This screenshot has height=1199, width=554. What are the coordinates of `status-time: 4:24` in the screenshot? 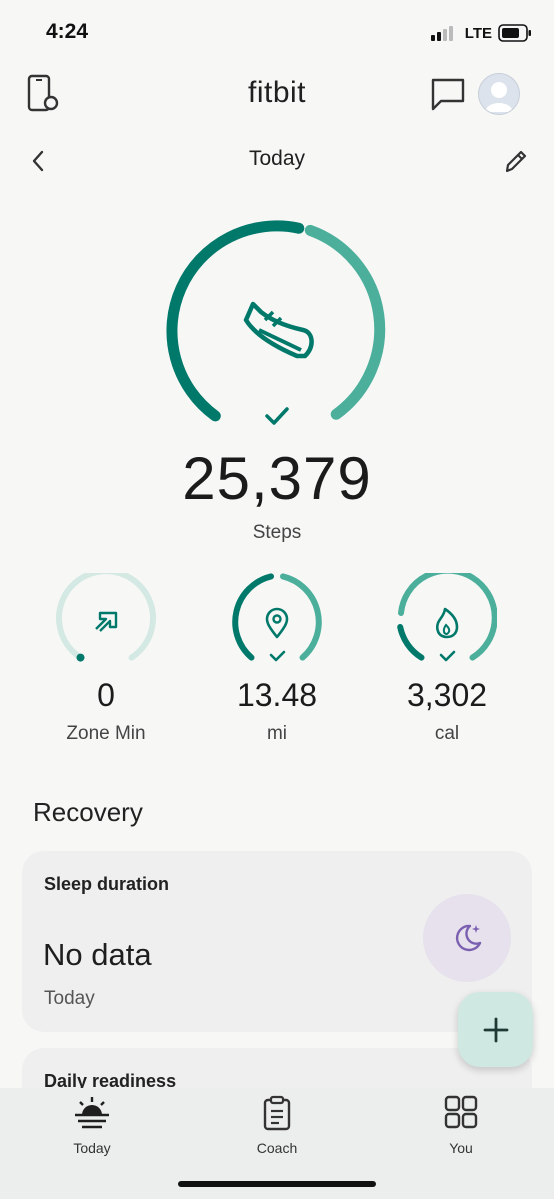 It's located at (67, 31).